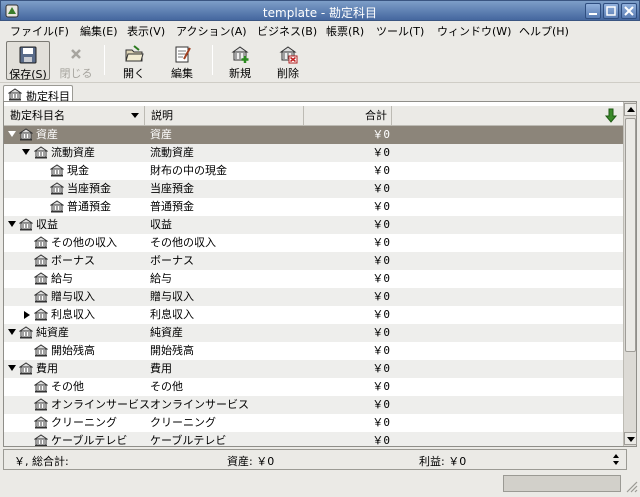 This screenshot has height=497, width=640. Describe the element at coordinates (313, 369) in the screenshot. I see `table-row: 費用 費用 ￥0` at that location.